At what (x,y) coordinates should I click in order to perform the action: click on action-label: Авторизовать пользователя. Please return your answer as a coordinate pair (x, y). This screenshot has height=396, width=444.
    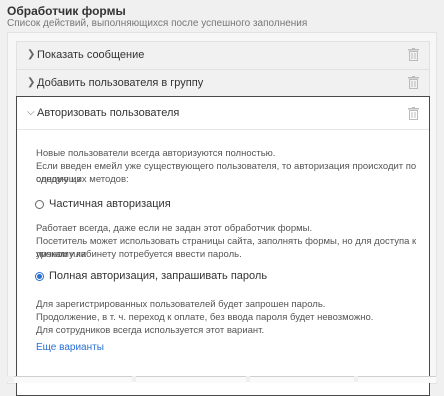
    Looking at the image, I should click on (108, 113).